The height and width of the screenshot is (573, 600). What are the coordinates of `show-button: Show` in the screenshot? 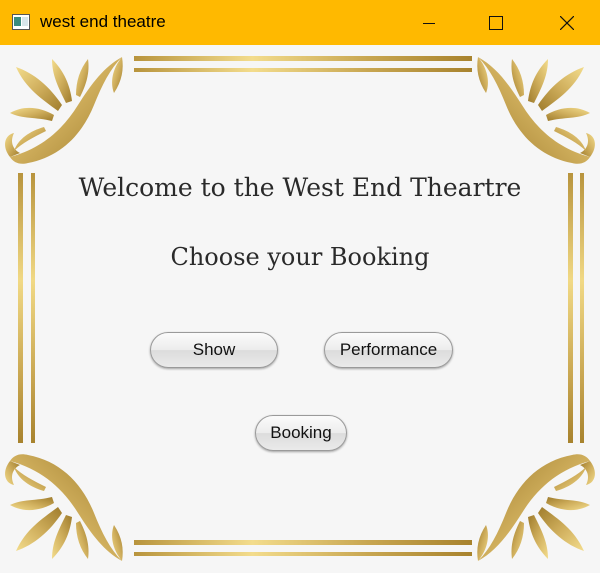 It's located at (214, 350).